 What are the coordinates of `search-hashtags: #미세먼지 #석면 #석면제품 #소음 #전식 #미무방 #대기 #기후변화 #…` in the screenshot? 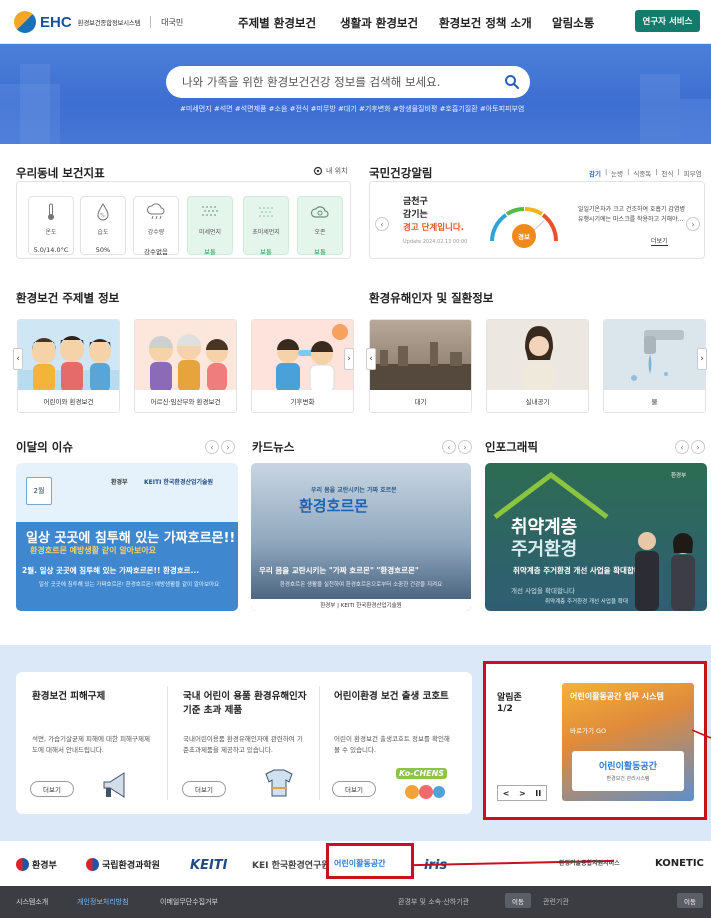 It's located at (380, 109).